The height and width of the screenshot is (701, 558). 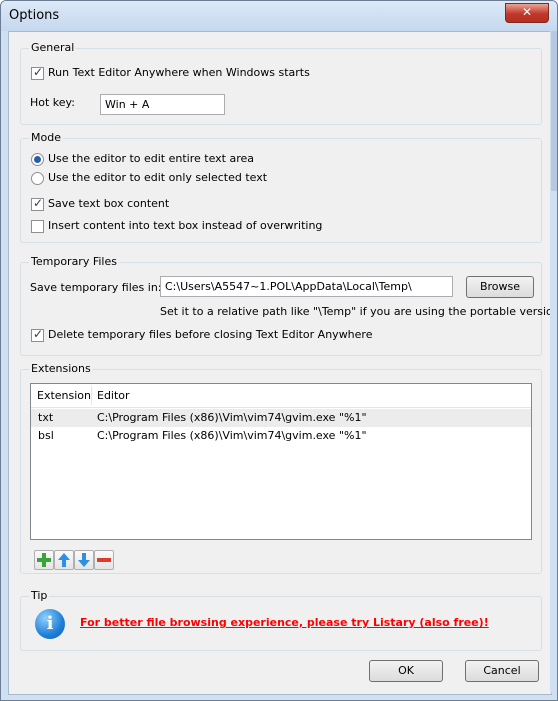 What do you see at coordinates (50, 624) in the screenshot?
I see `info-icon: i` at bounding box center [50, 624].